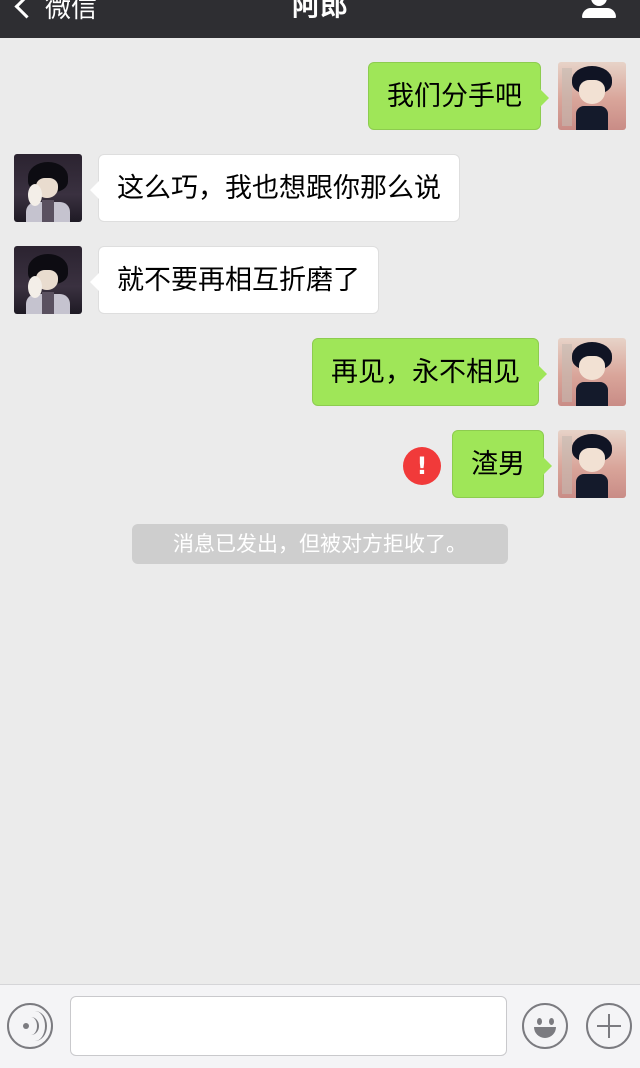  I want to click on voice-icon, so click(30, 1026).